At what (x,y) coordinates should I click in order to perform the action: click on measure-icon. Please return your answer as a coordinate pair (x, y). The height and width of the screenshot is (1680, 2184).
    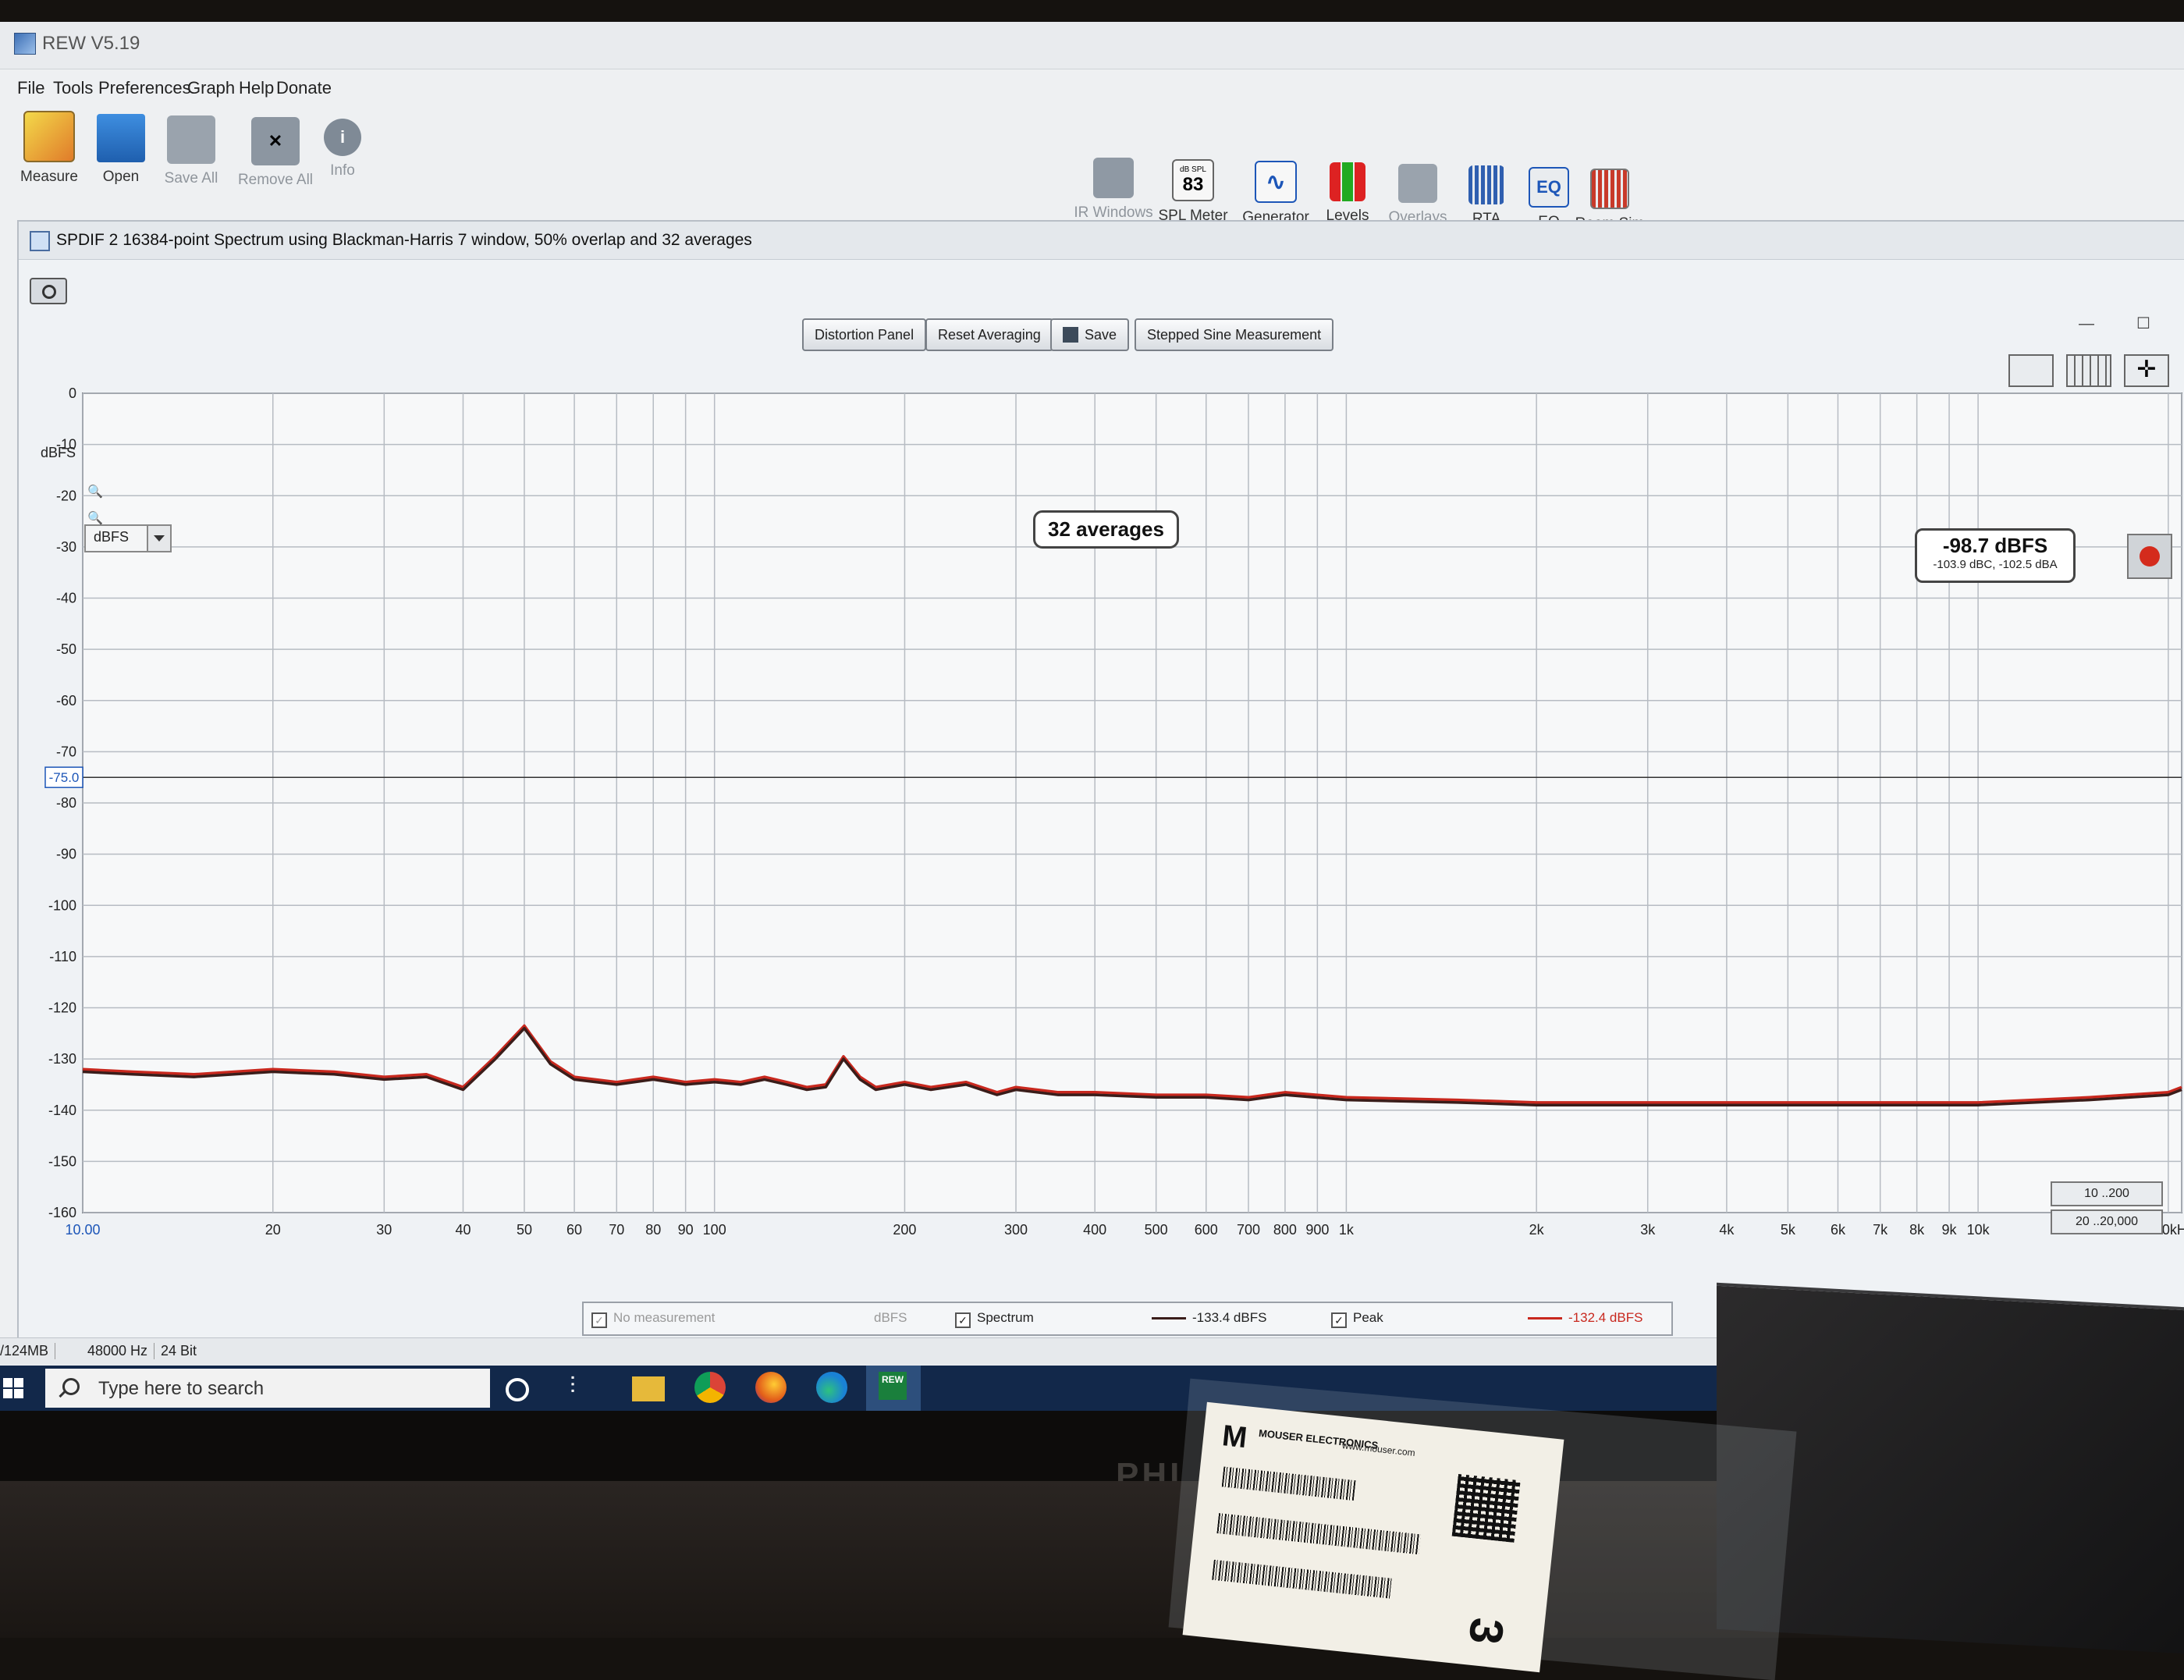
    Looking at the image, I should click on (49, 136).